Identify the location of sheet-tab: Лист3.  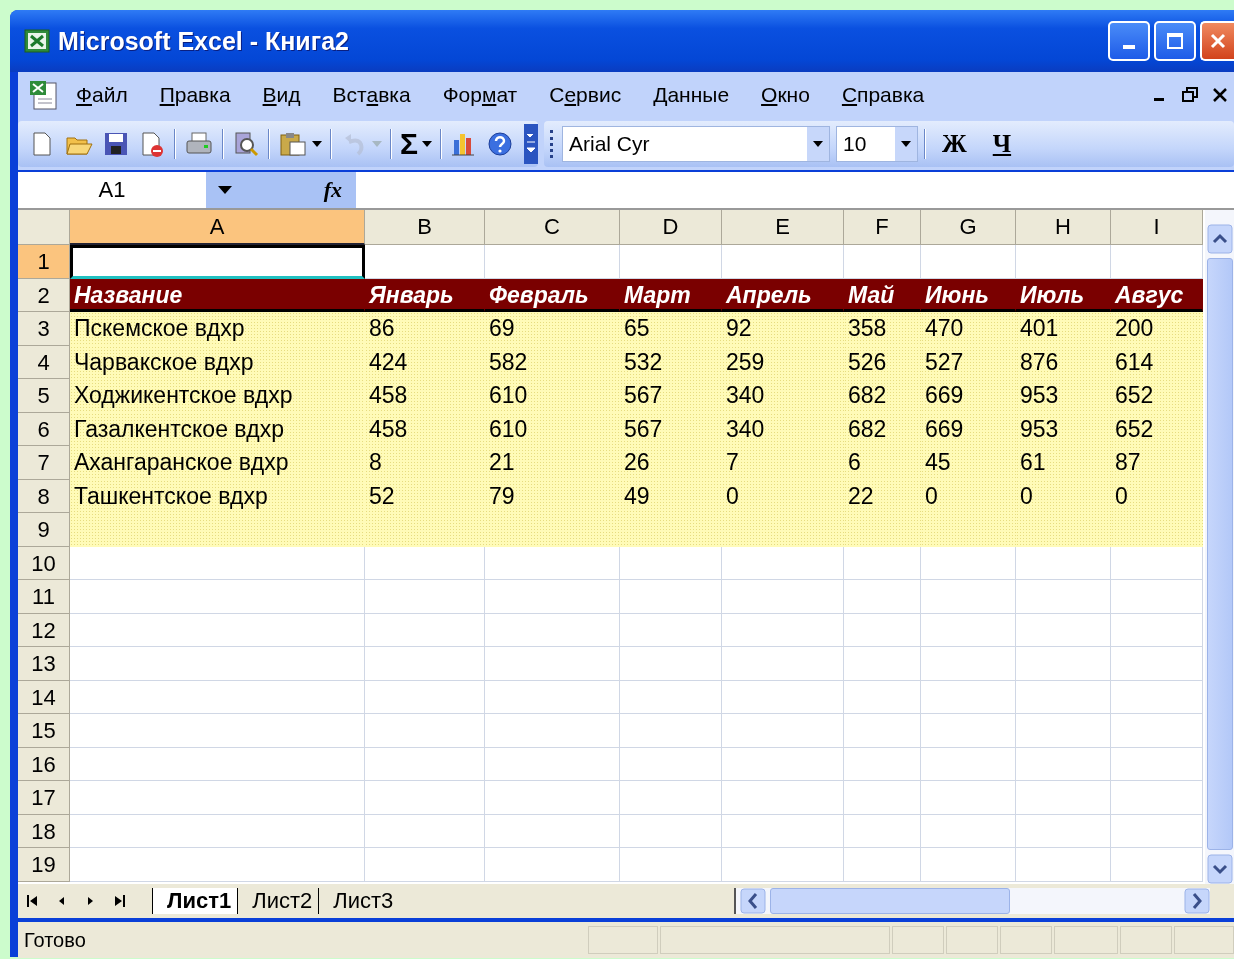
(359, 901).